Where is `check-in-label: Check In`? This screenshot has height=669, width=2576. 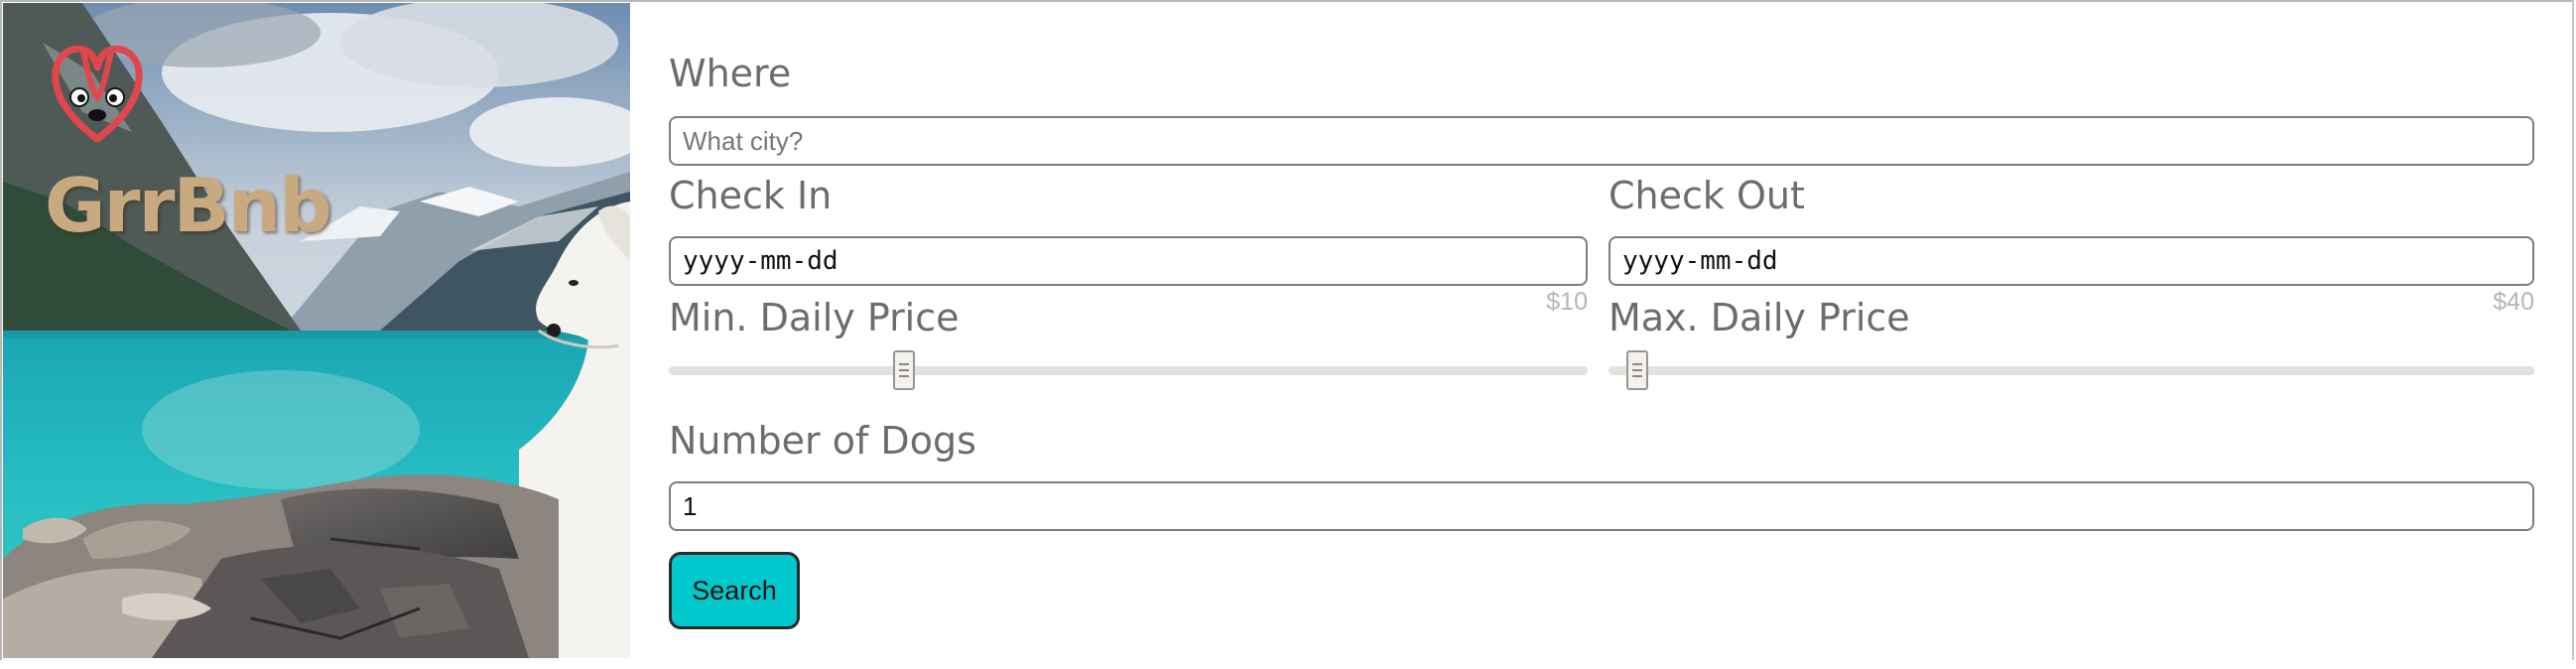
check-in-label: Check In is located at coordinates (751, 195).